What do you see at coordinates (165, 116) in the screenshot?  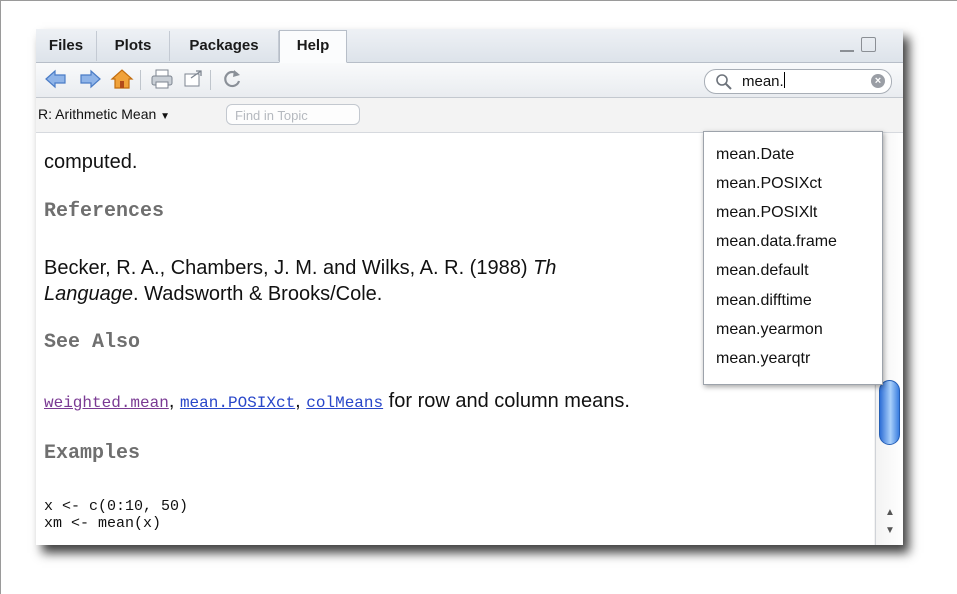 I see `chevron-down-icon: ▼` at bounding box center [165, 116].